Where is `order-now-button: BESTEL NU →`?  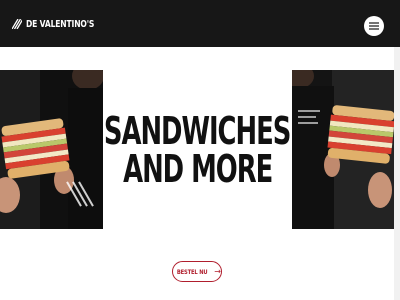 order-now-button: BESTEL NU → is located at coordinates (197, 271).